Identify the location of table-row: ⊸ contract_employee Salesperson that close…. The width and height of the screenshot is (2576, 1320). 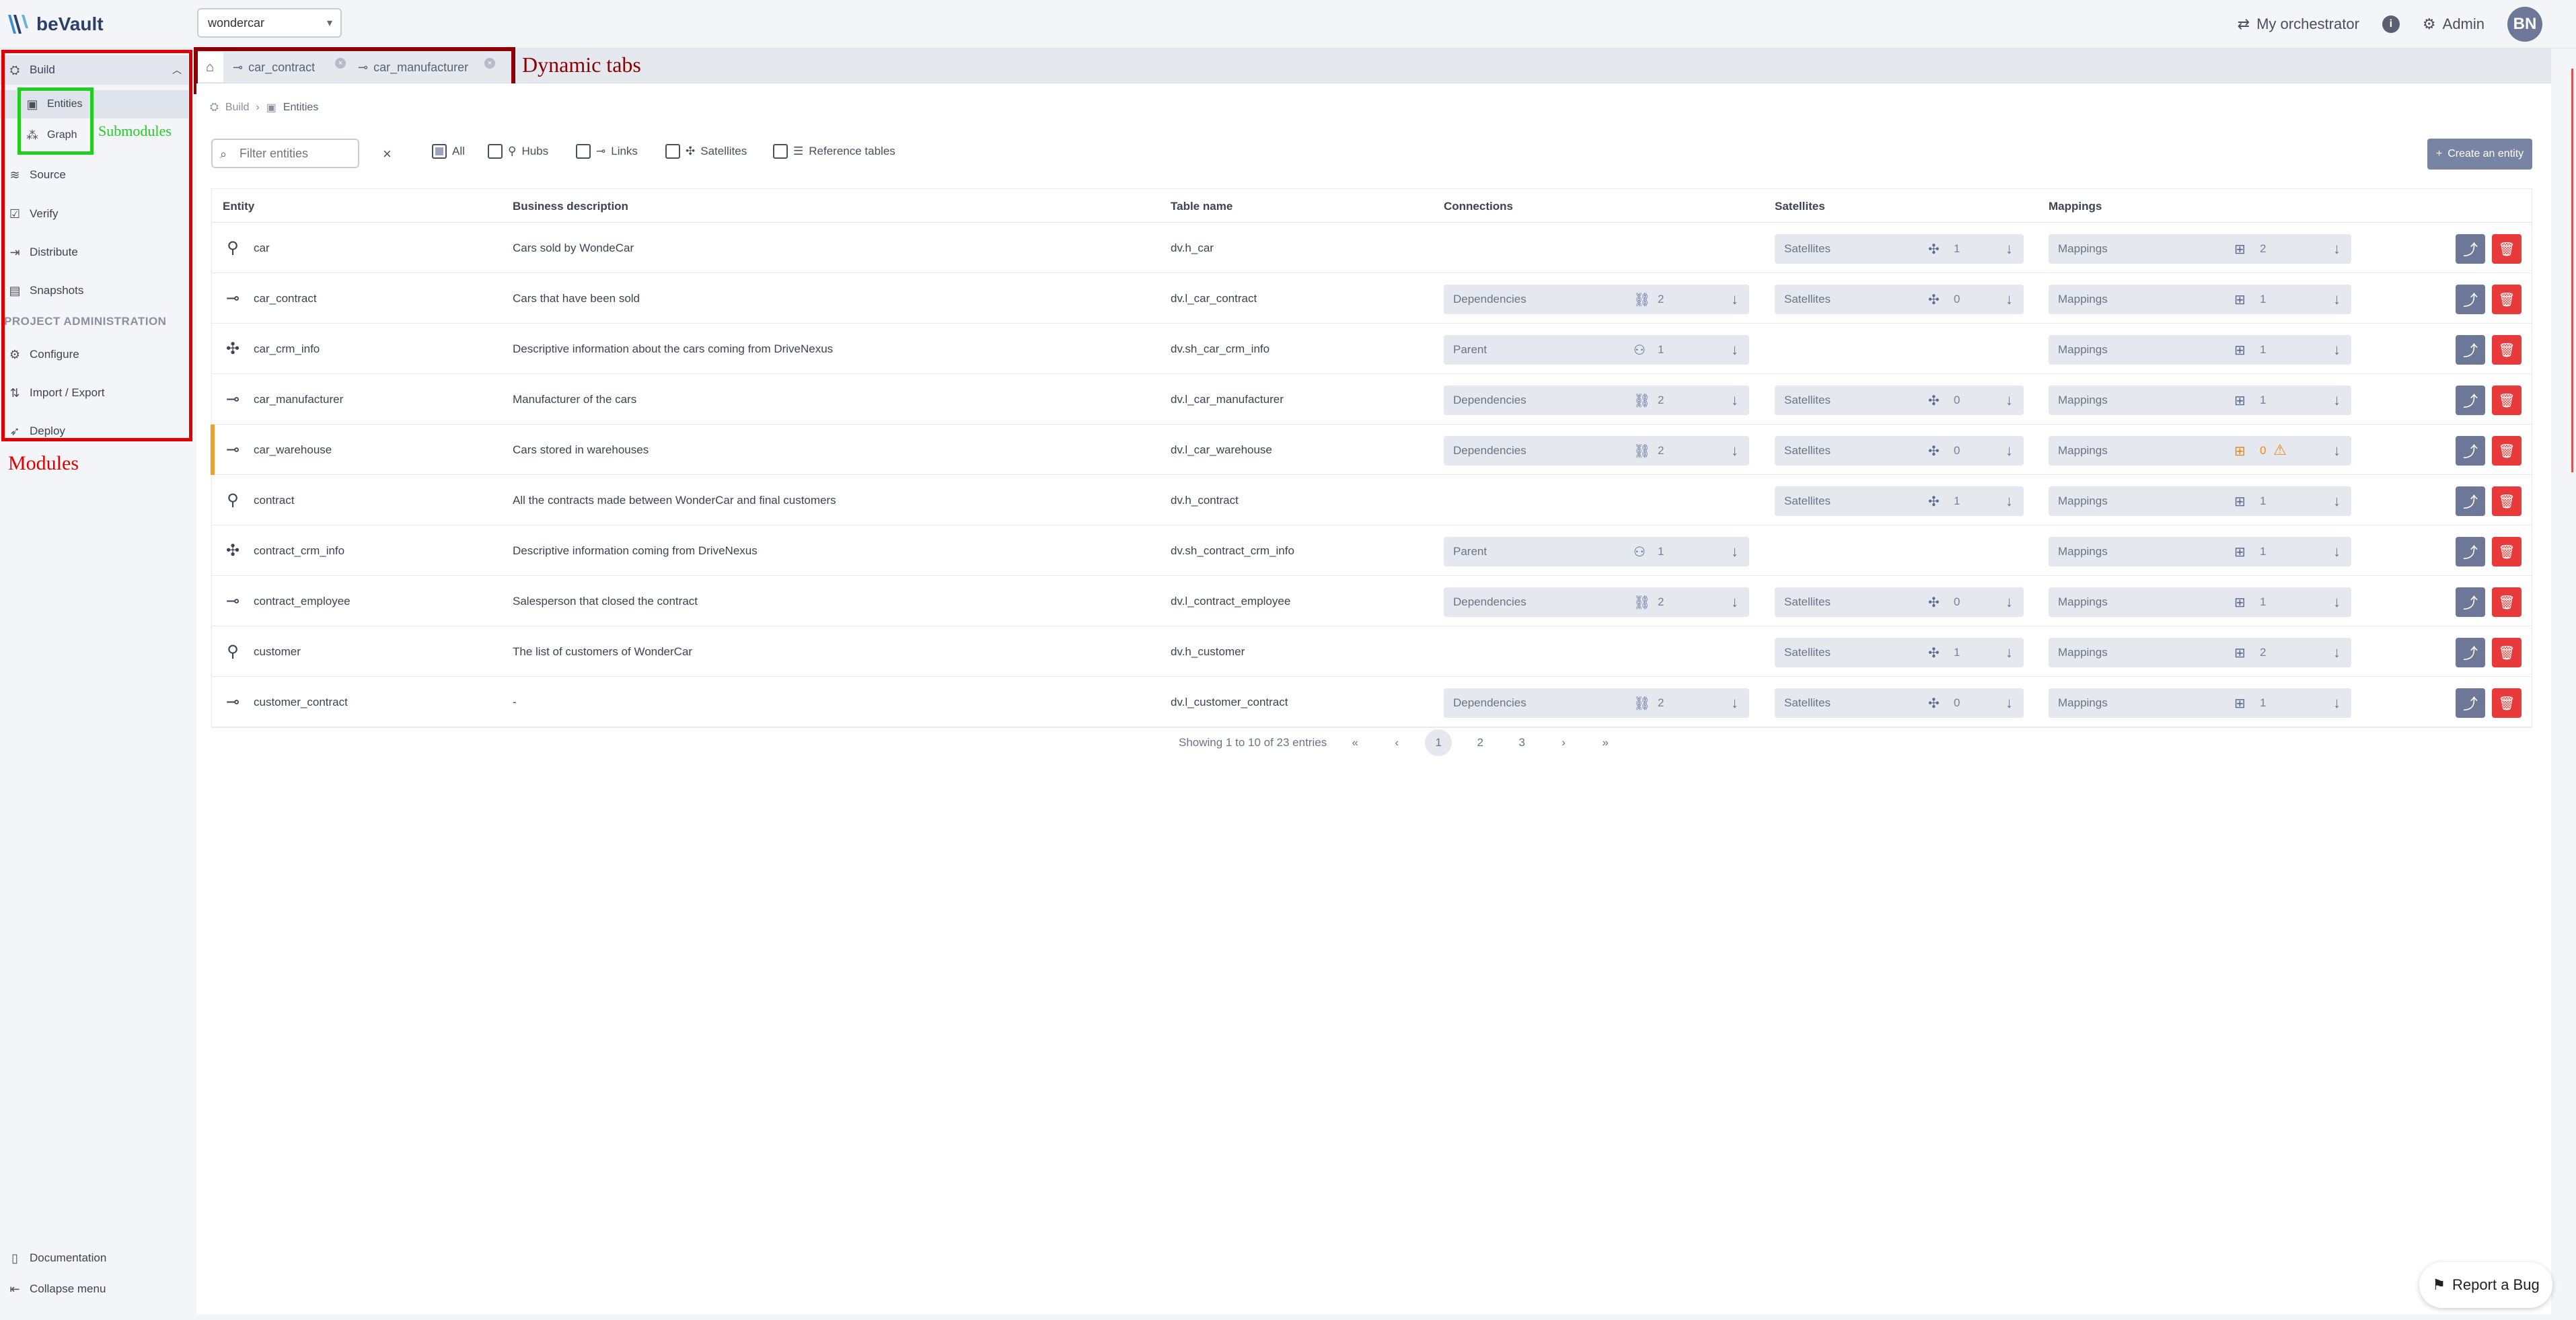
(1372, 601).